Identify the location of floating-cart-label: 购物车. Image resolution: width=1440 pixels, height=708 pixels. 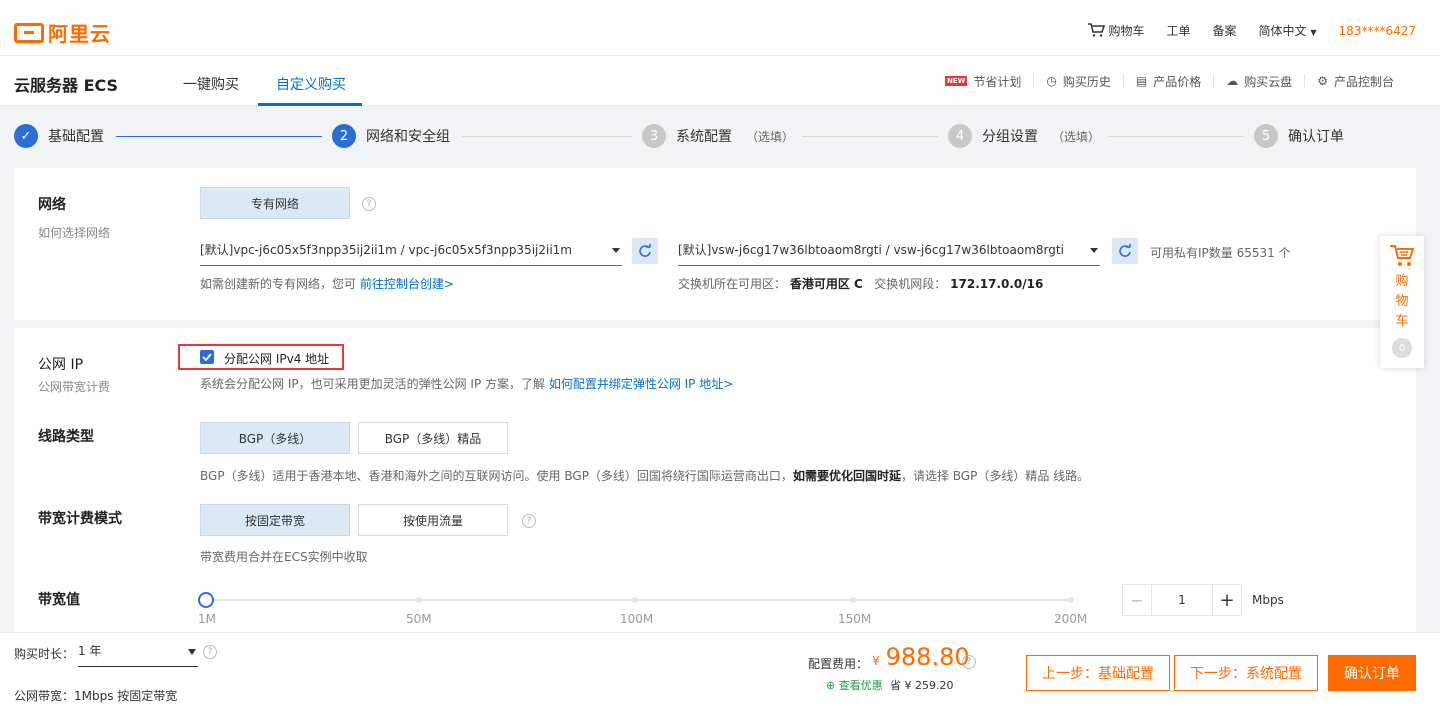
(1402, 302).